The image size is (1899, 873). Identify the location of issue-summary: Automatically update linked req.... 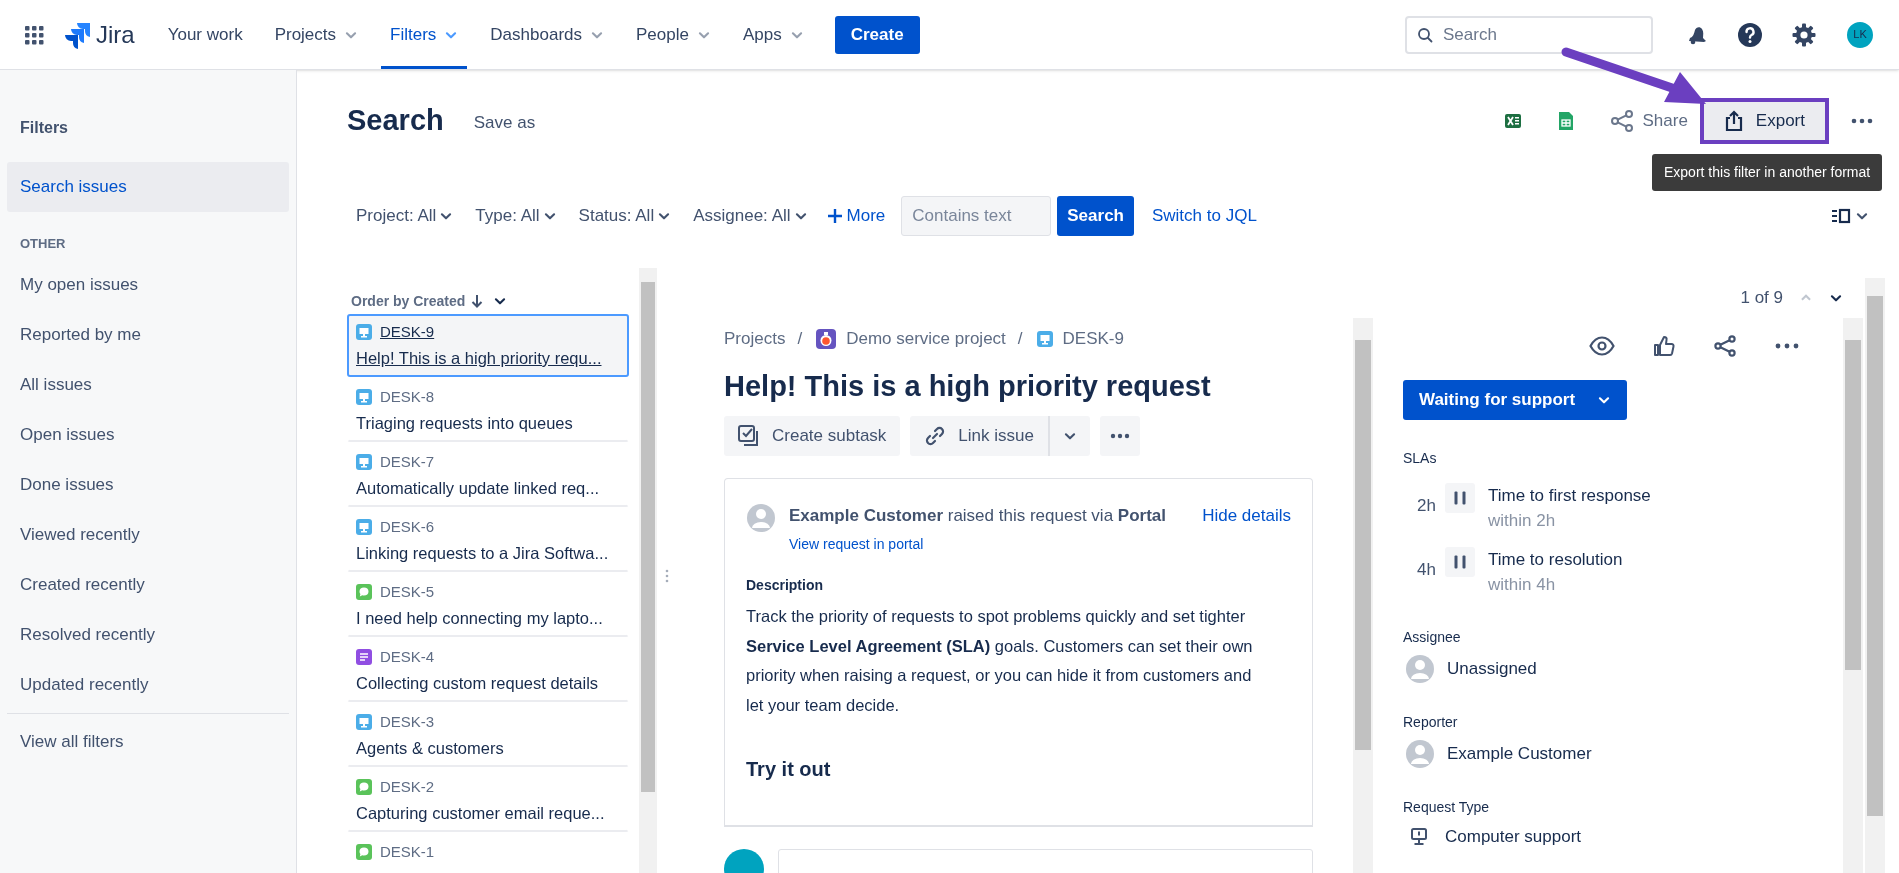
(478, 488).